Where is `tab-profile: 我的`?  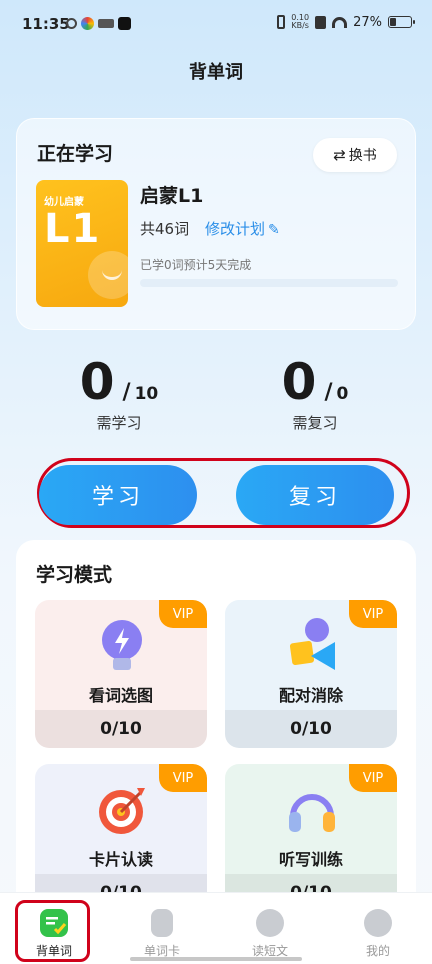
tab-profile: 我的 is located at coordinates (378, 928).